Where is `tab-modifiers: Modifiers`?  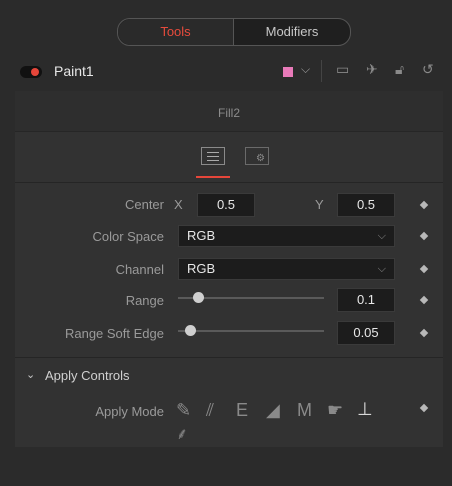
tab-modifiers: Modifiers is located at coordinates (292, 32).